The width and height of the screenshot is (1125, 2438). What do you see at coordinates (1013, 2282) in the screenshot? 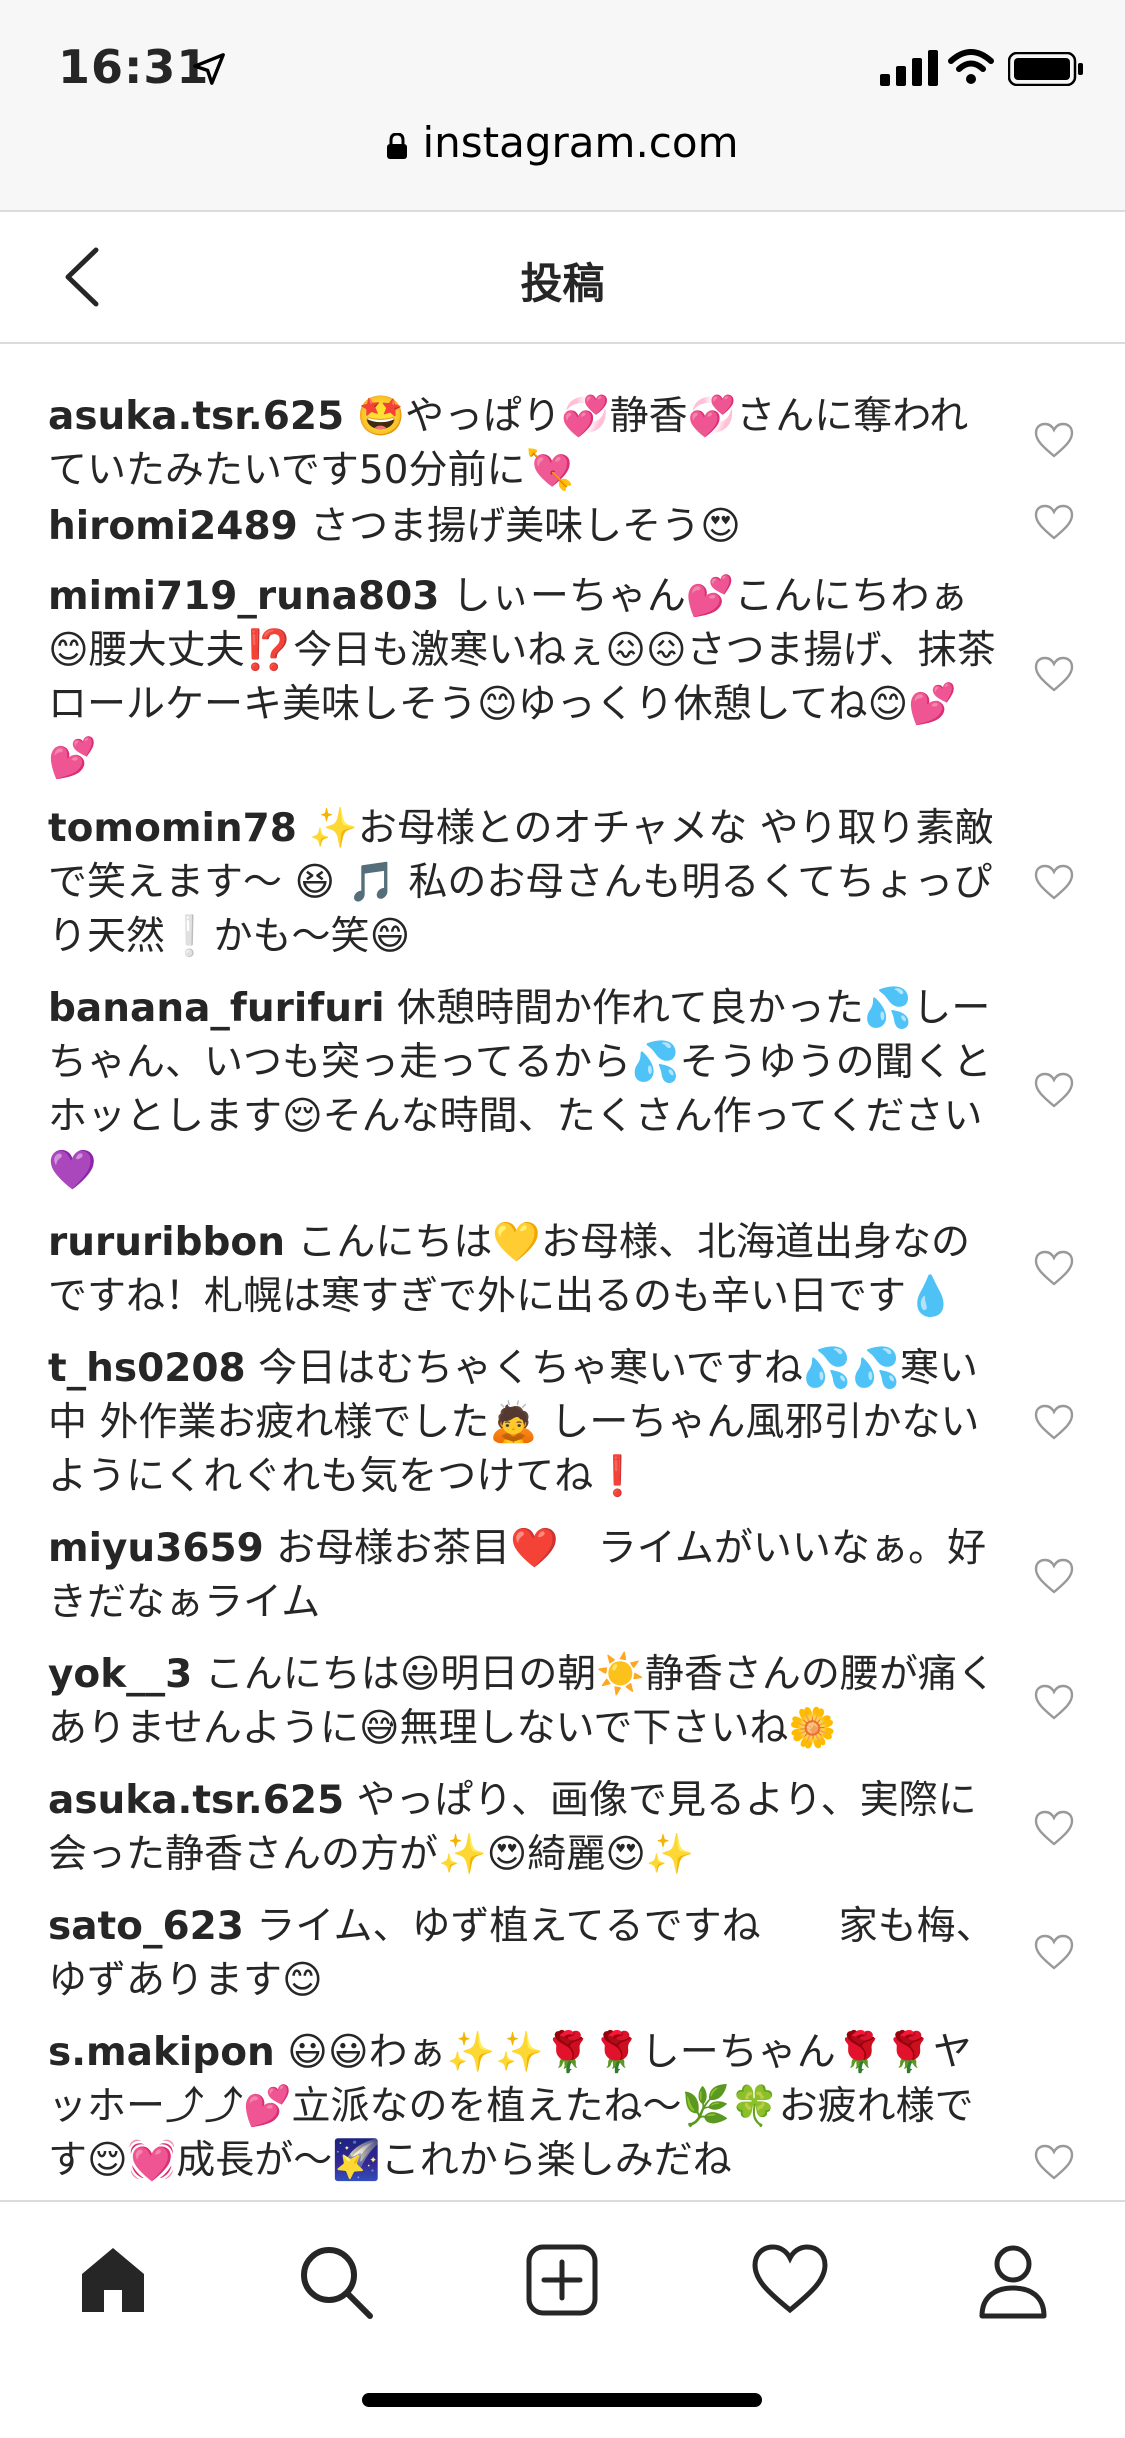
I see `profile-icon` at bounding box center [1013, 2282].